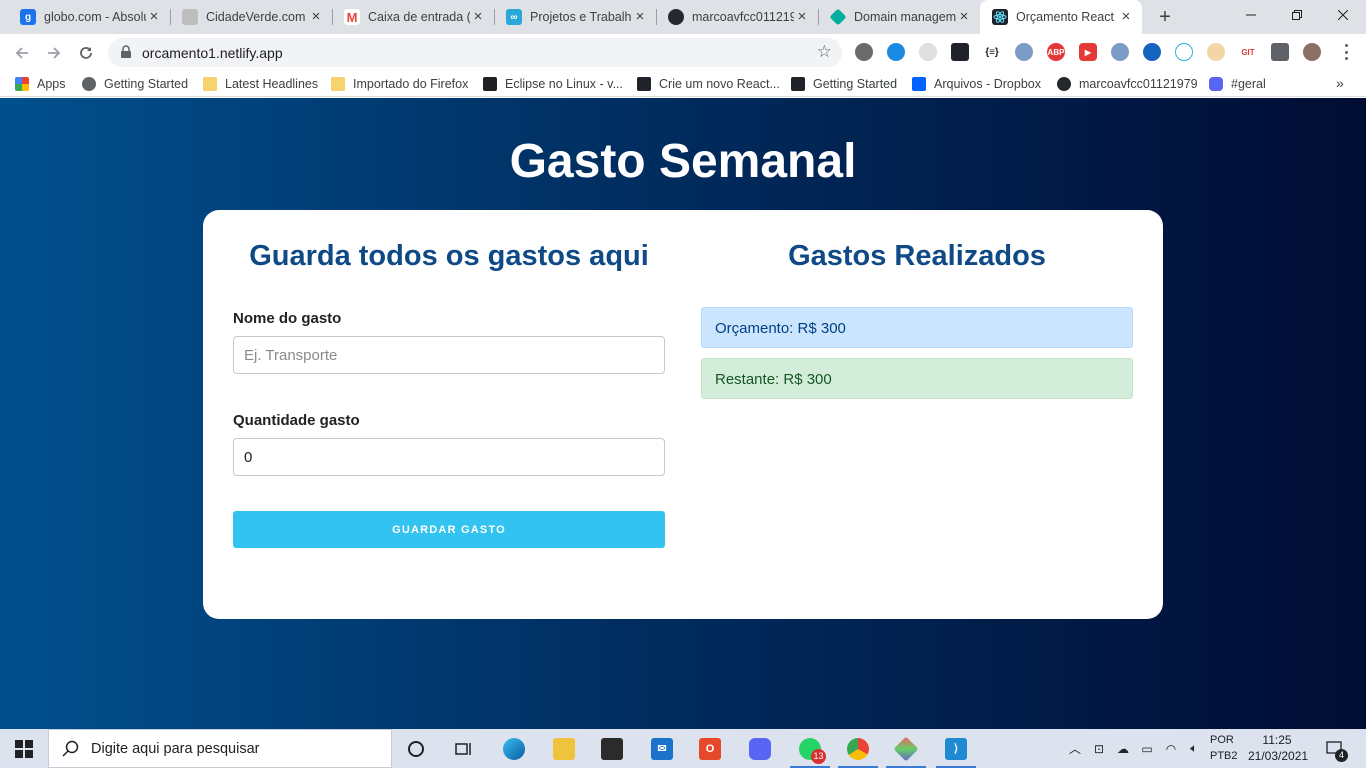 The image size is (1366, 768). I want to click on windows-start-button, so click(24, 748).